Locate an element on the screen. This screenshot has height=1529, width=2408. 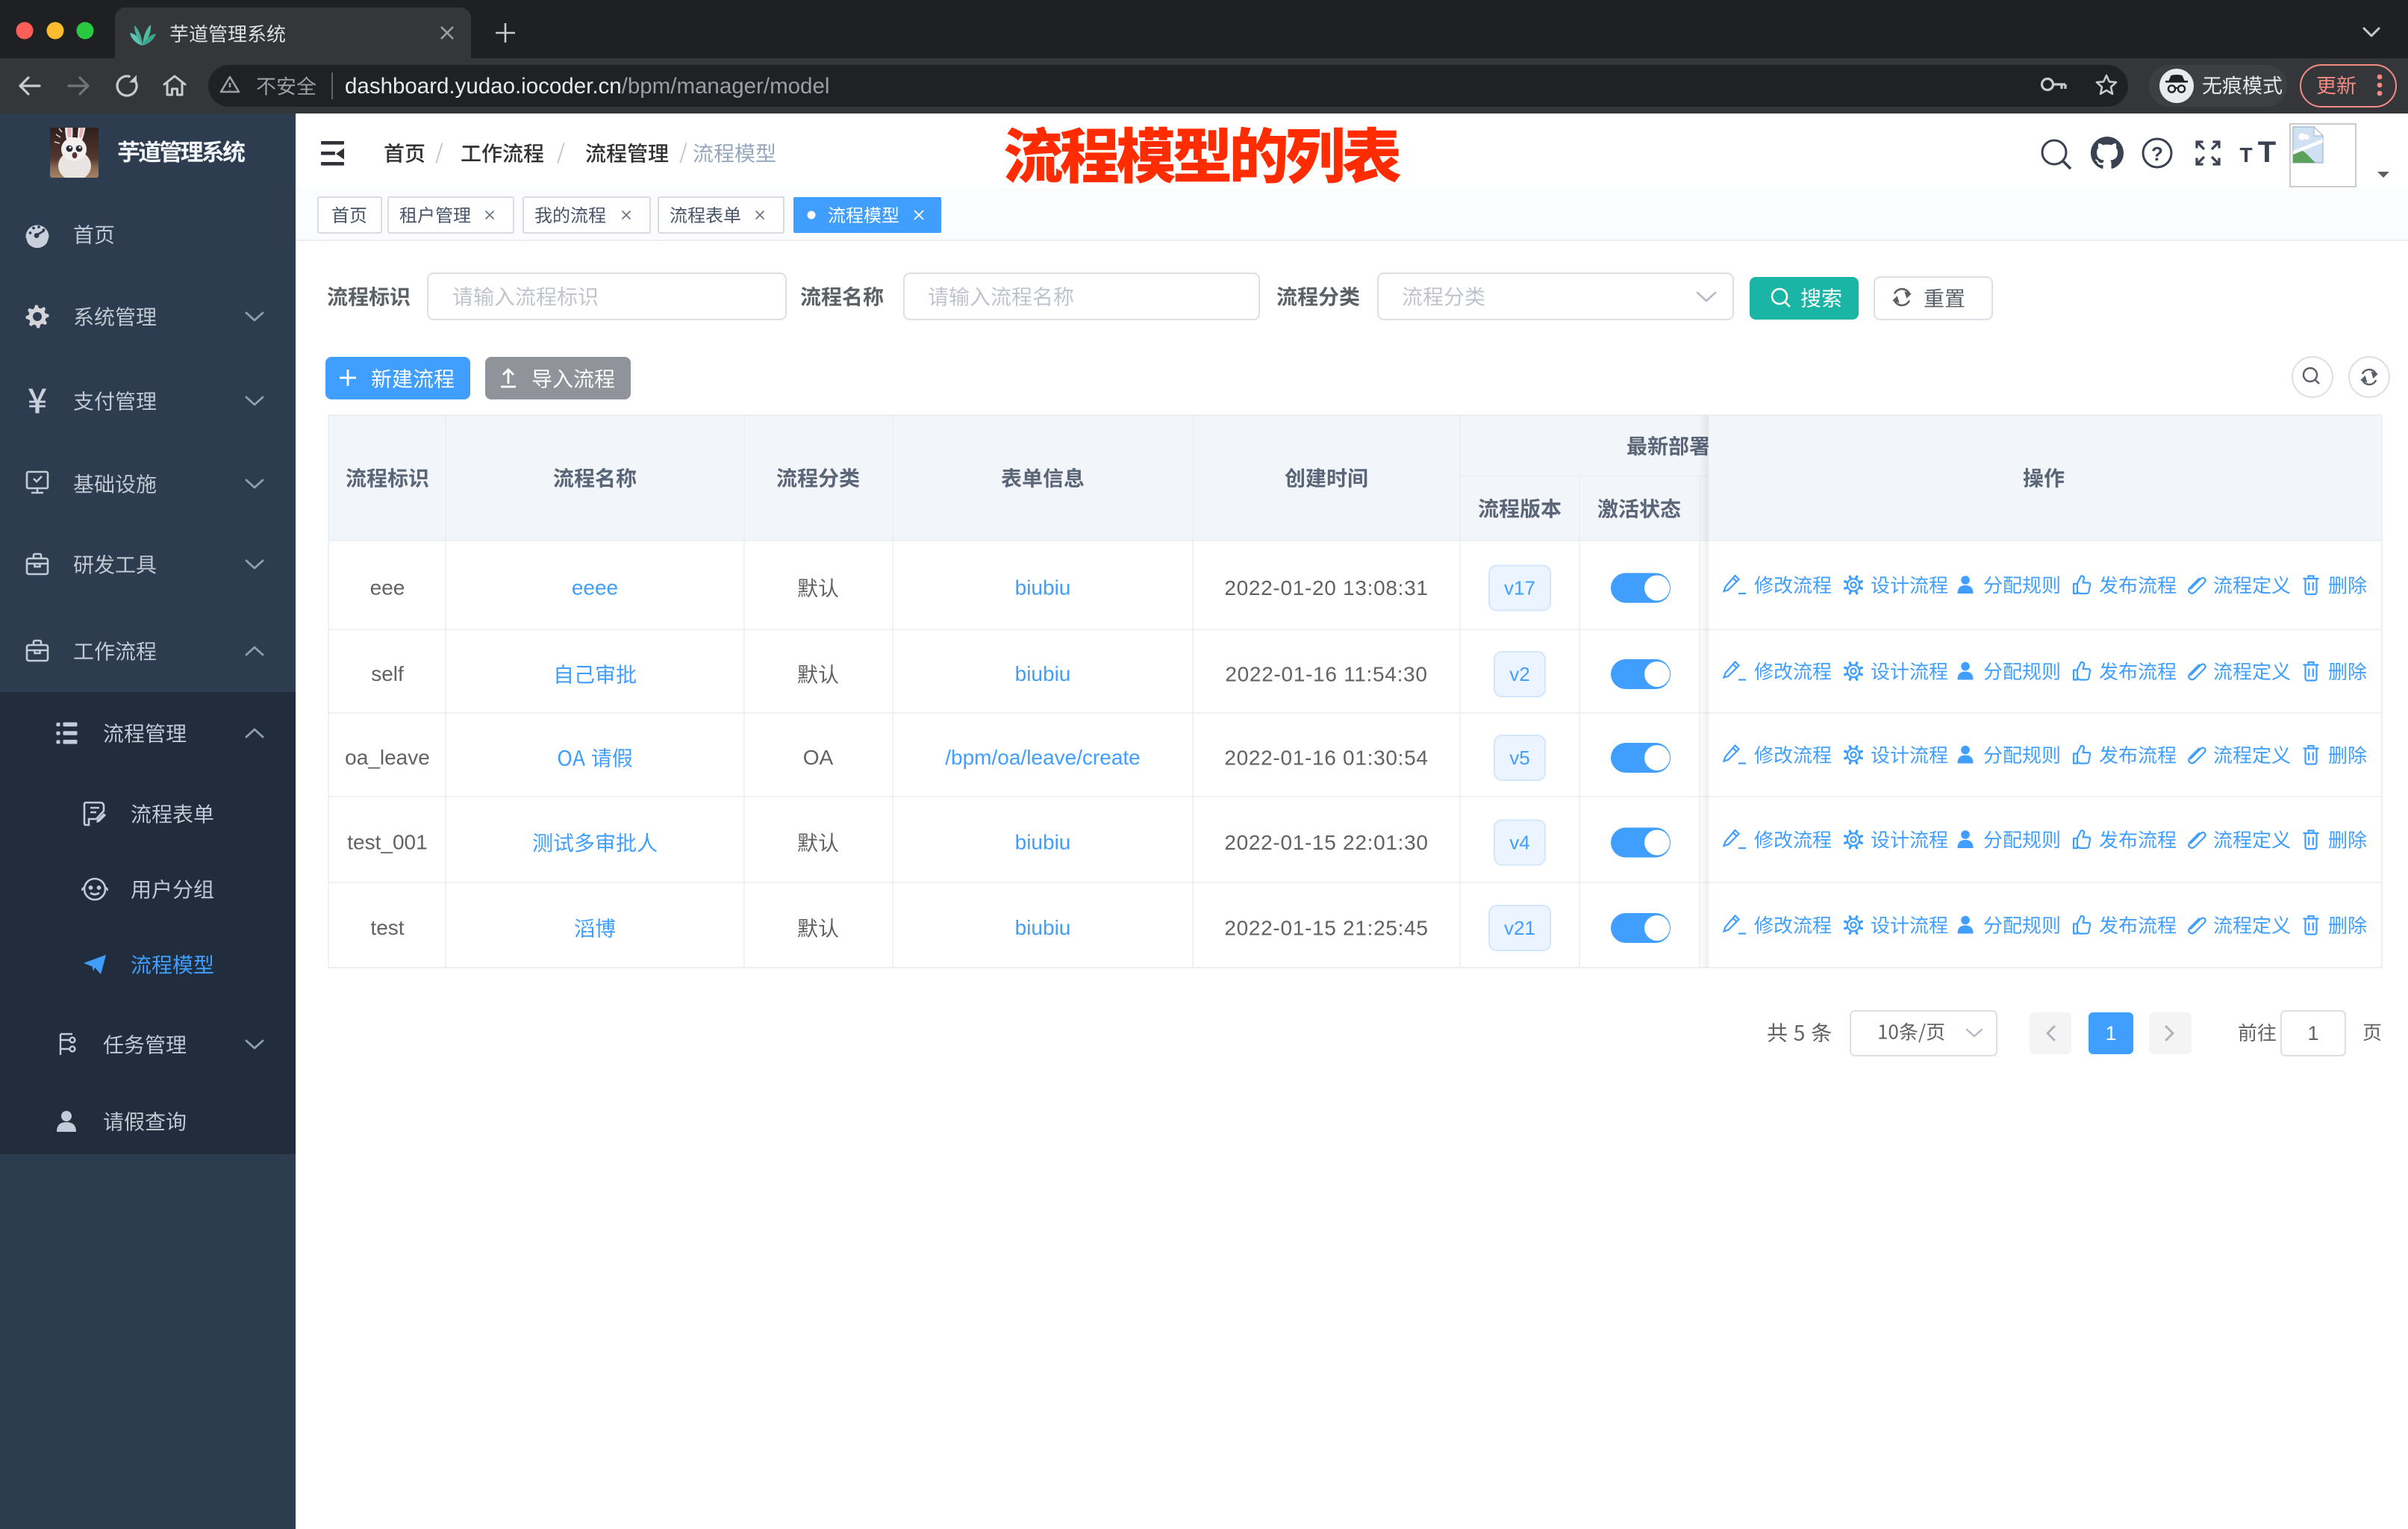
svg-text: v4 is located at coordinates (1519, 843).